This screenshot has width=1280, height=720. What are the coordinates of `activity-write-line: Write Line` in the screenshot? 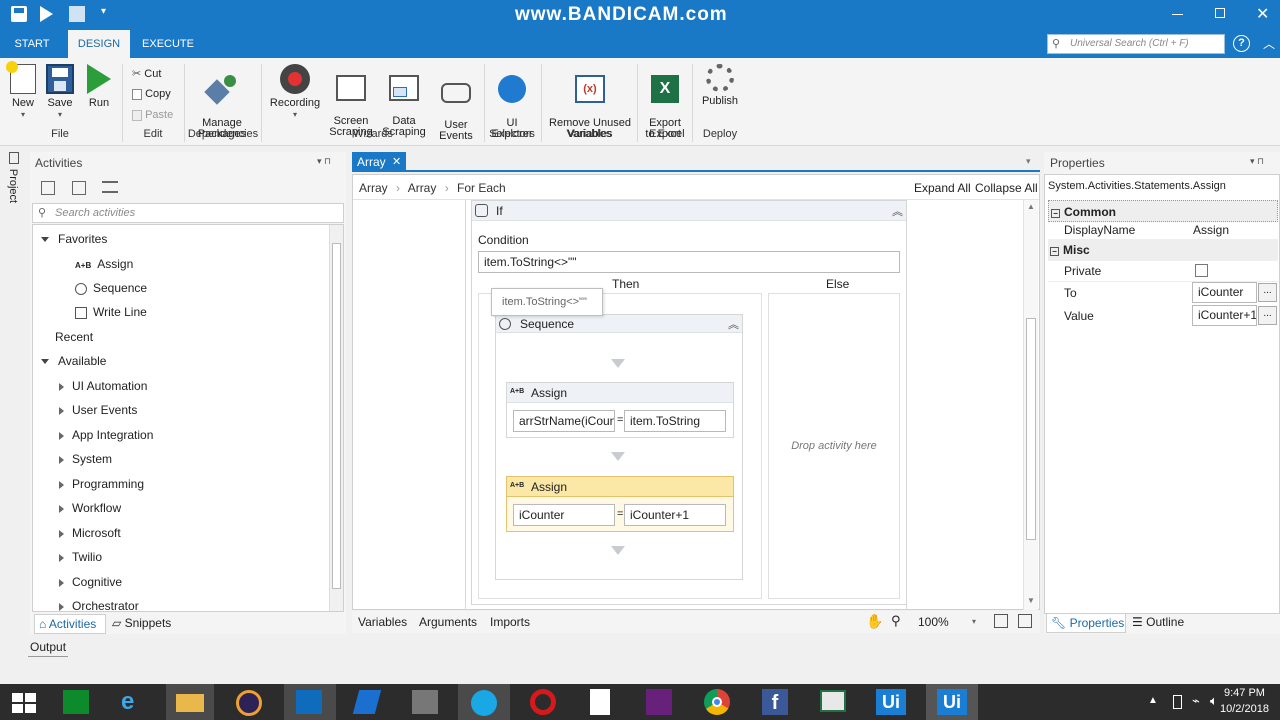 It's located at (111, 312).